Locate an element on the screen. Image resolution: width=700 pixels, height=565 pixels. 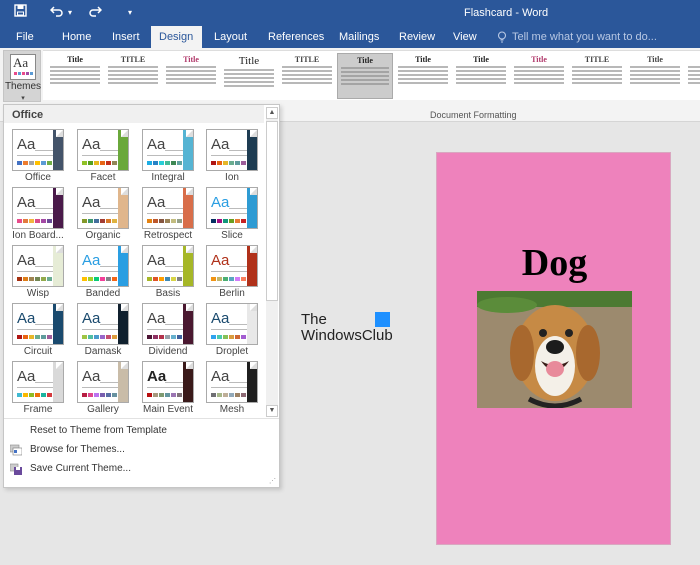
tab-layout: Layout is located at coordinates (230, 37).